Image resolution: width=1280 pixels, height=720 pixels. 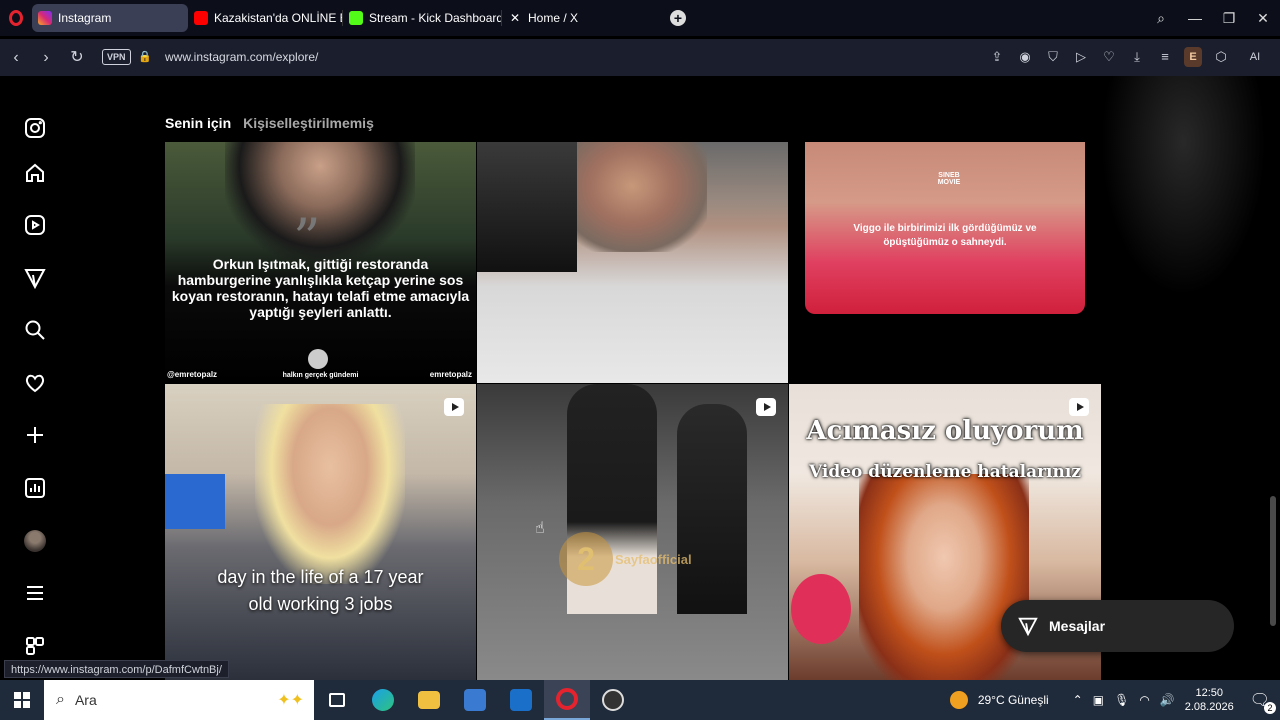 I want to click on share-icon: ⇪, so click(x=997, y=57).